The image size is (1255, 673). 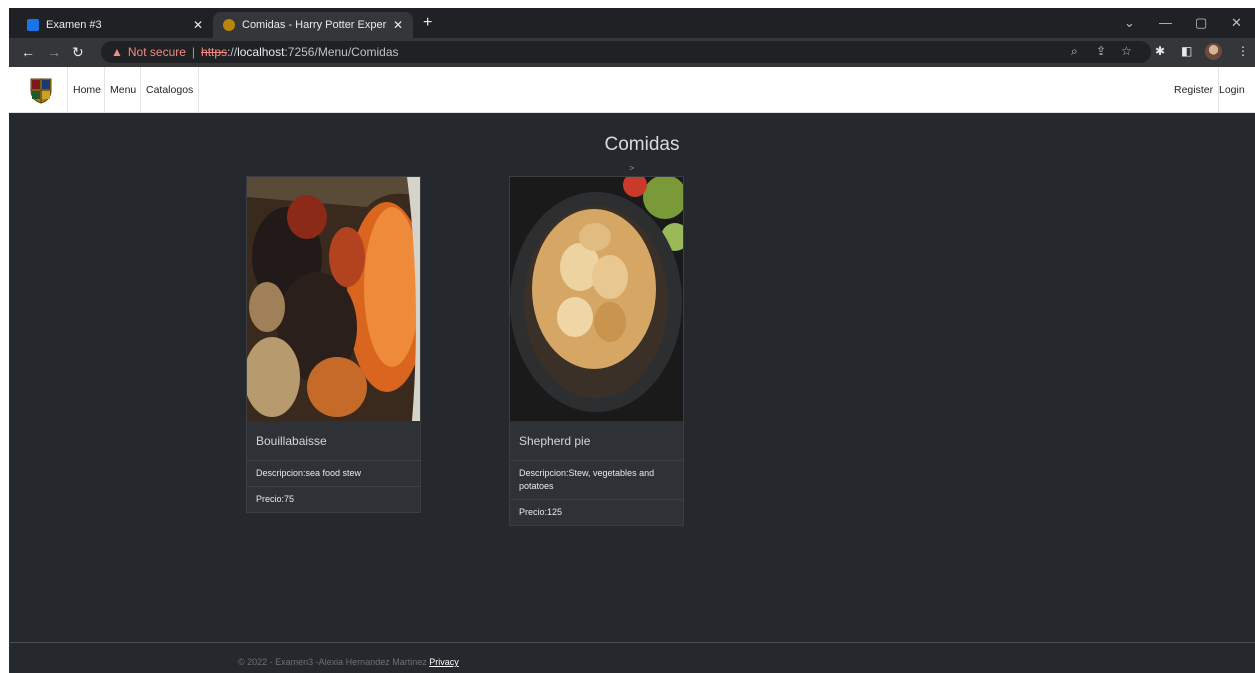 What do you see at coordinates (115, 25) in the screenshot?
I see `browser-tab-examen: Examen #3 ✕` at bounding box center [115, 25].